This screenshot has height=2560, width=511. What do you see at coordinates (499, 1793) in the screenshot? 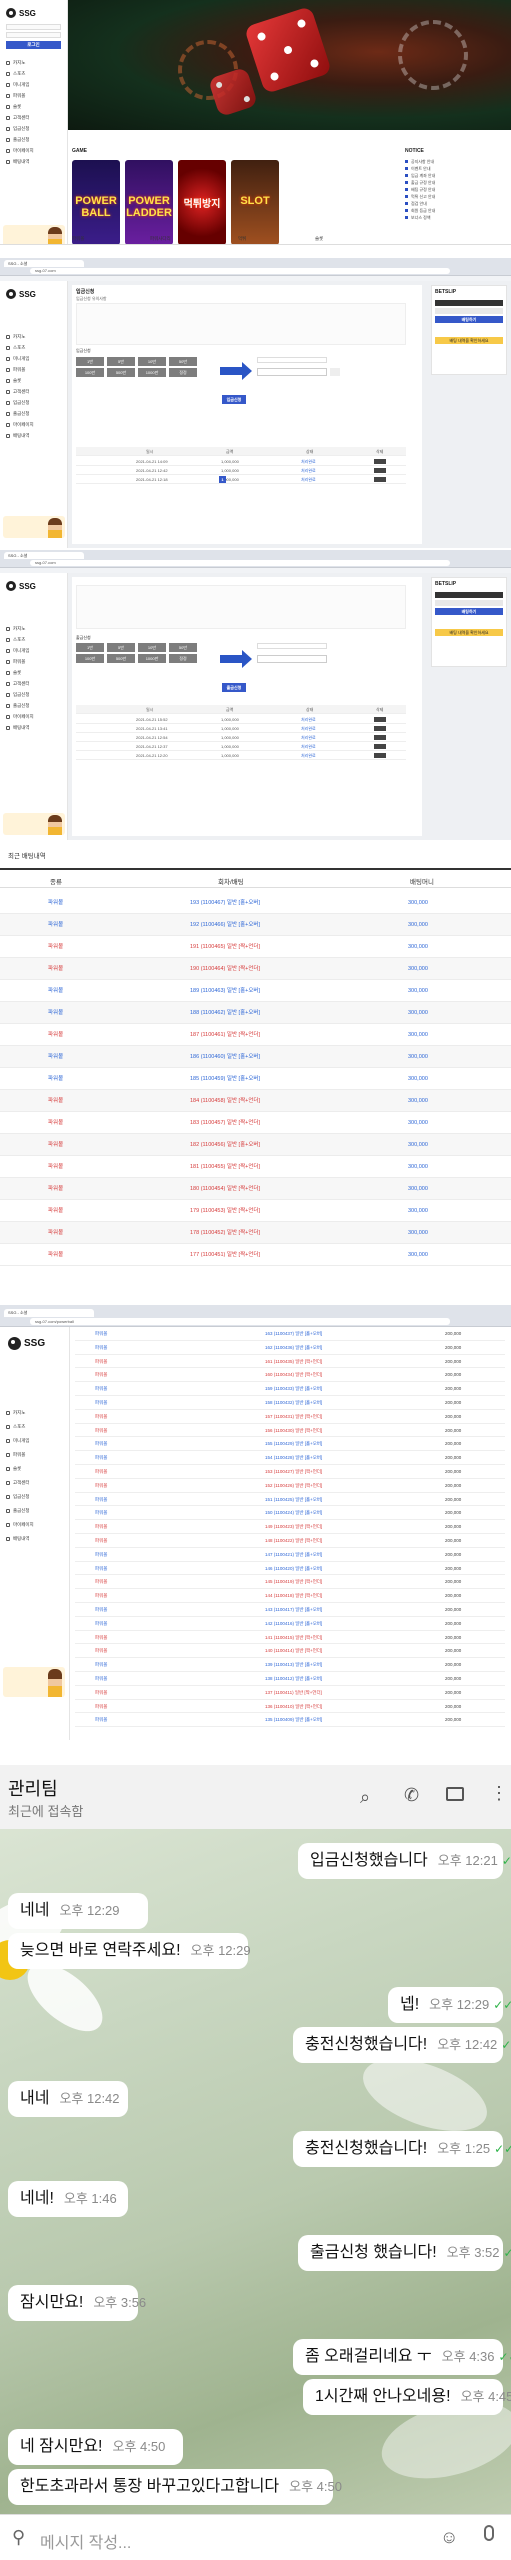
I see `more-icon: ⋮` at bounding box center [499, 1793].